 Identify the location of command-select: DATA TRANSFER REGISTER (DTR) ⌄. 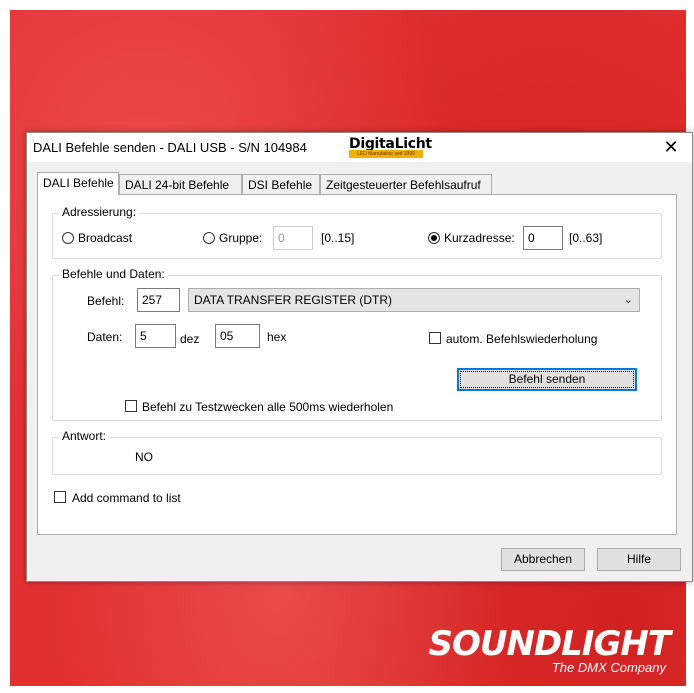
(414, 300).